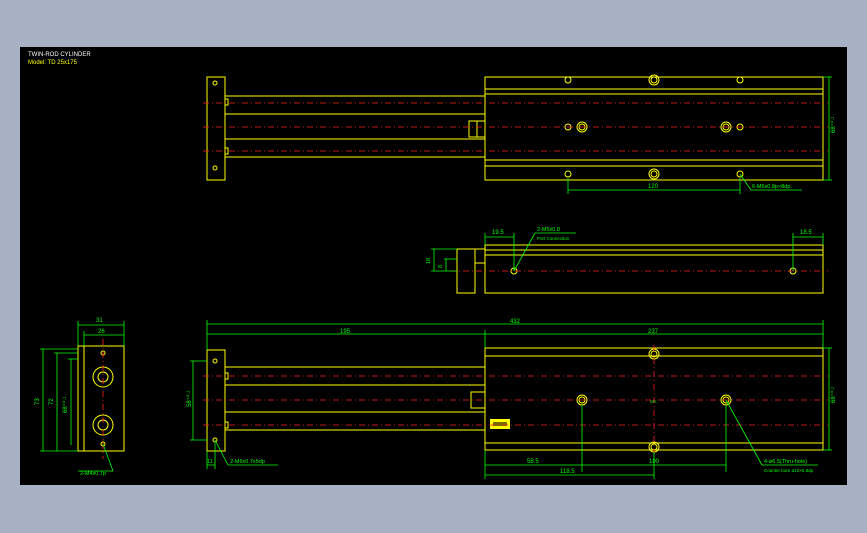  Describe the element at coordinates (653, 187) in the screenshot. I see `top-dim-spacing: 120` at that location.